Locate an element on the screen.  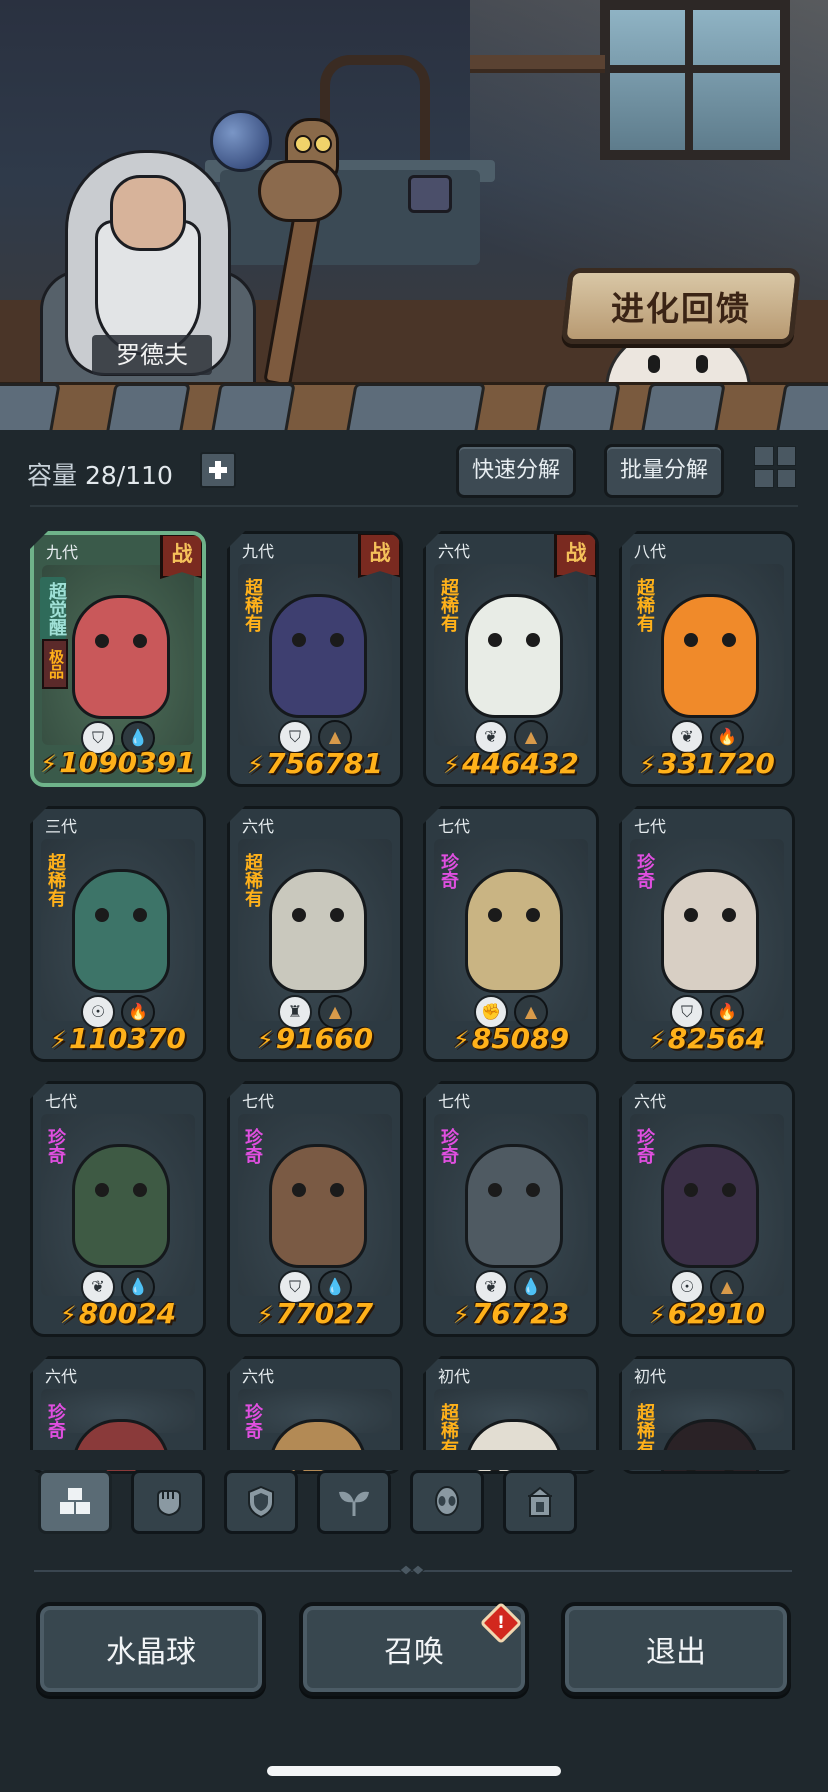
pet-generation: 八代 is located at coordinates (650, 551).